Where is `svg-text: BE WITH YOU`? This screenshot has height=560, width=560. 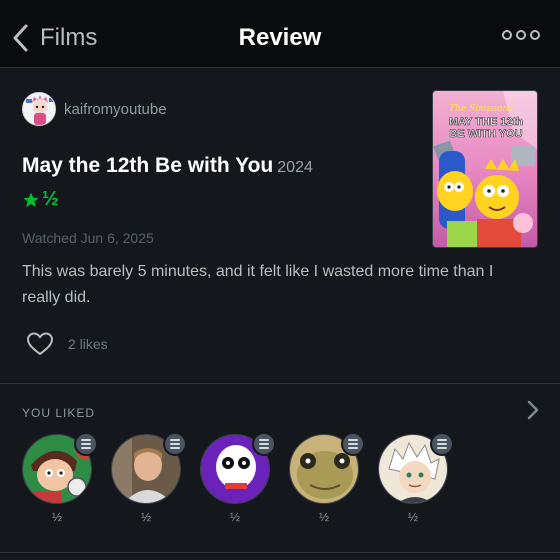 svg-text: BE WITH YOU is located at coordinates (485, 134).